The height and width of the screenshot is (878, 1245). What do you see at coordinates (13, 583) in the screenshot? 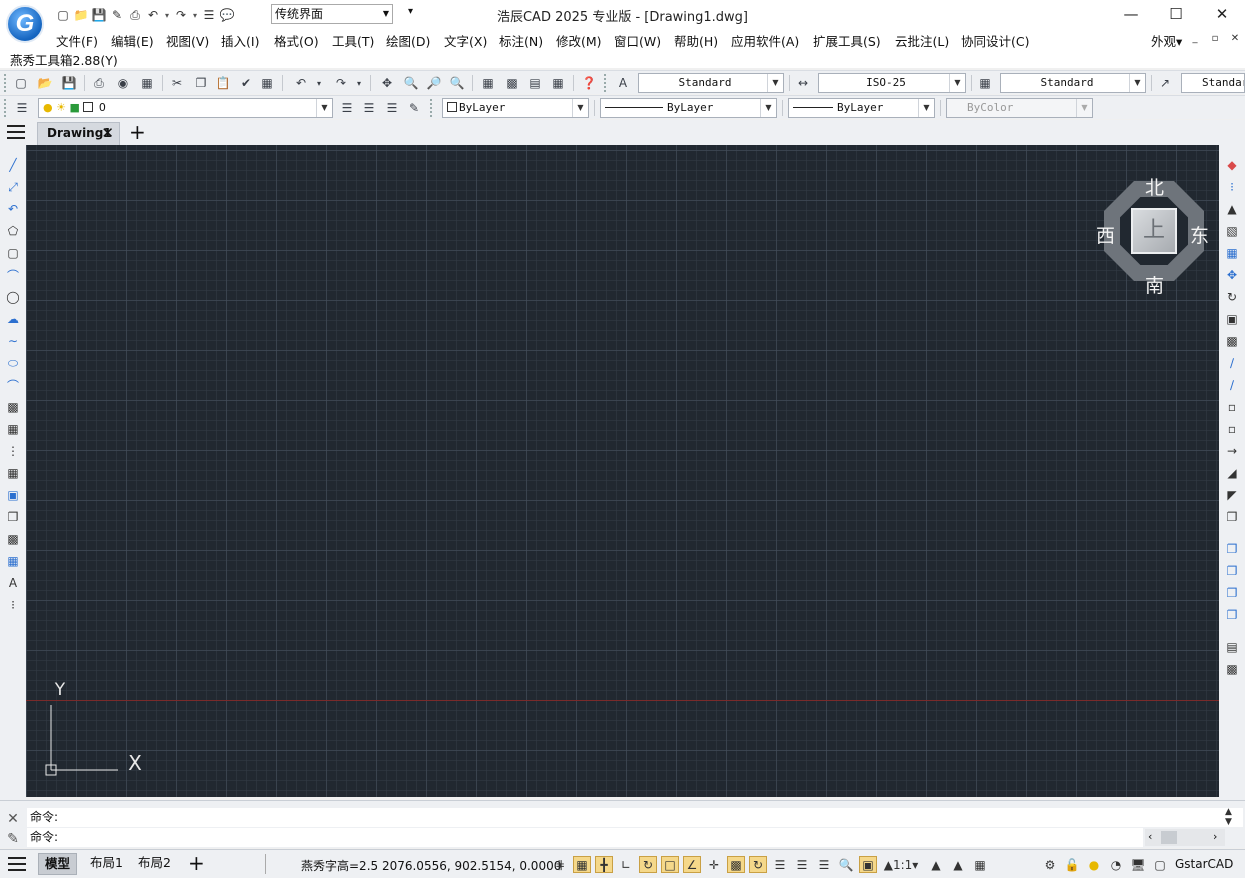
I see `multiline-text-icon: A` at bounding box center [13, 583].